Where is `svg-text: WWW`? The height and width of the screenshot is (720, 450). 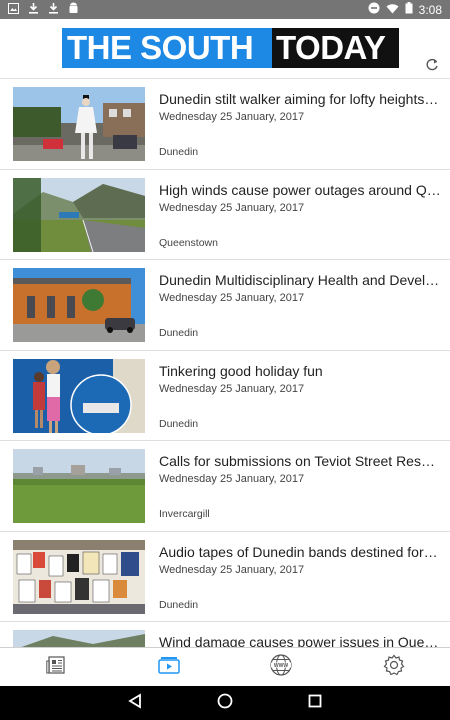
svg-text: WWW is located at coordinates (281, 665).